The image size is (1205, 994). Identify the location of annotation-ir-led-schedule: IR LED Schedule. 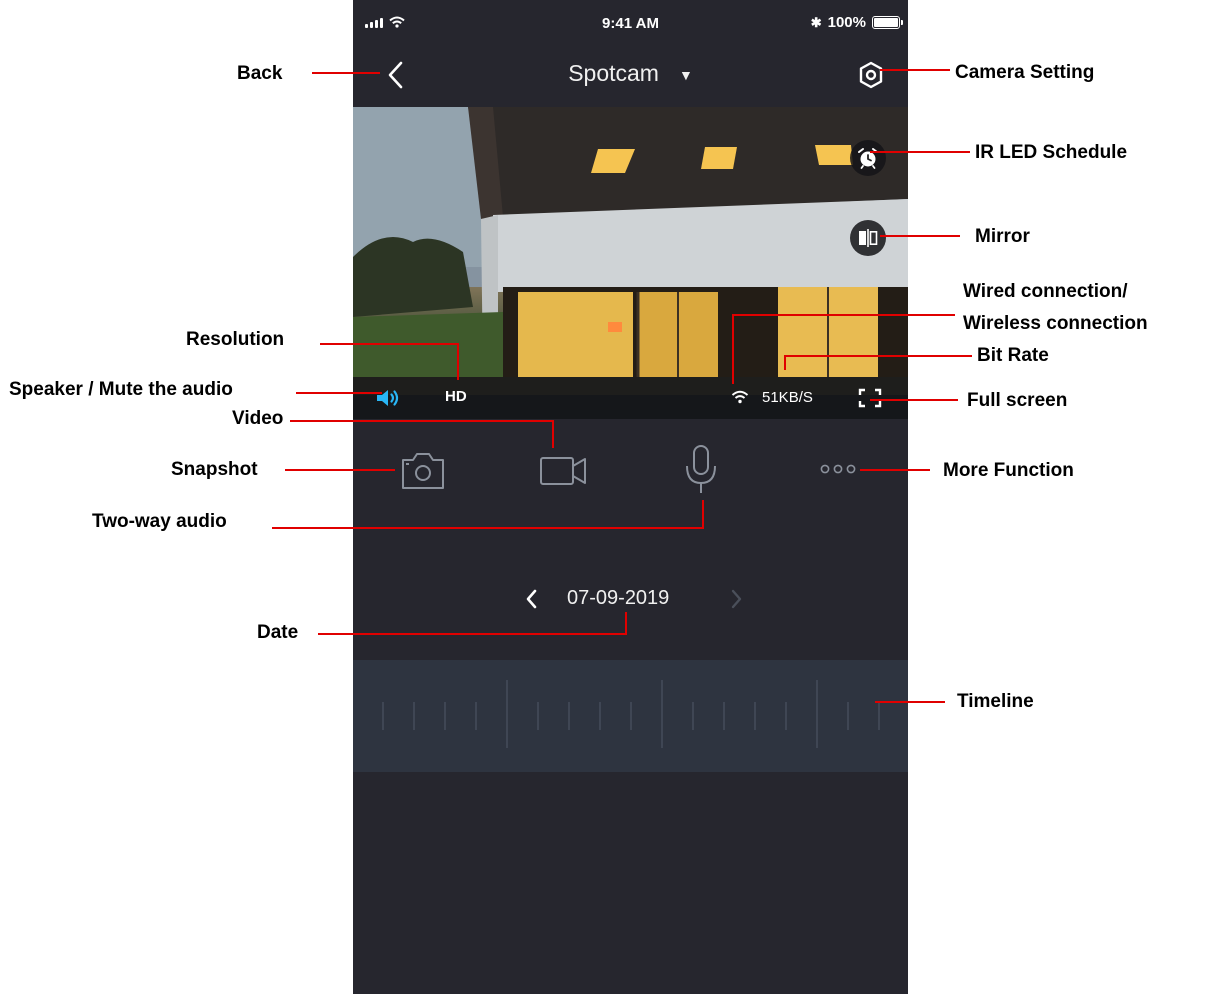
(1051, 152).